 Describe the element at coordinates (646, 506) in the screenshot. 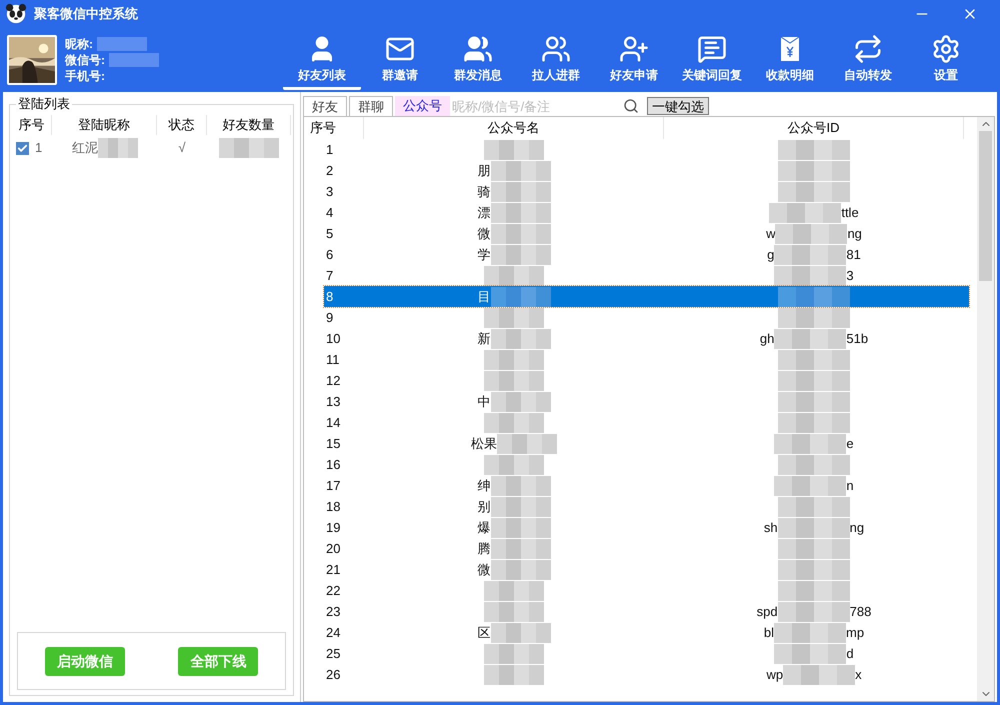

I see `table-row: 18 别` at that location.